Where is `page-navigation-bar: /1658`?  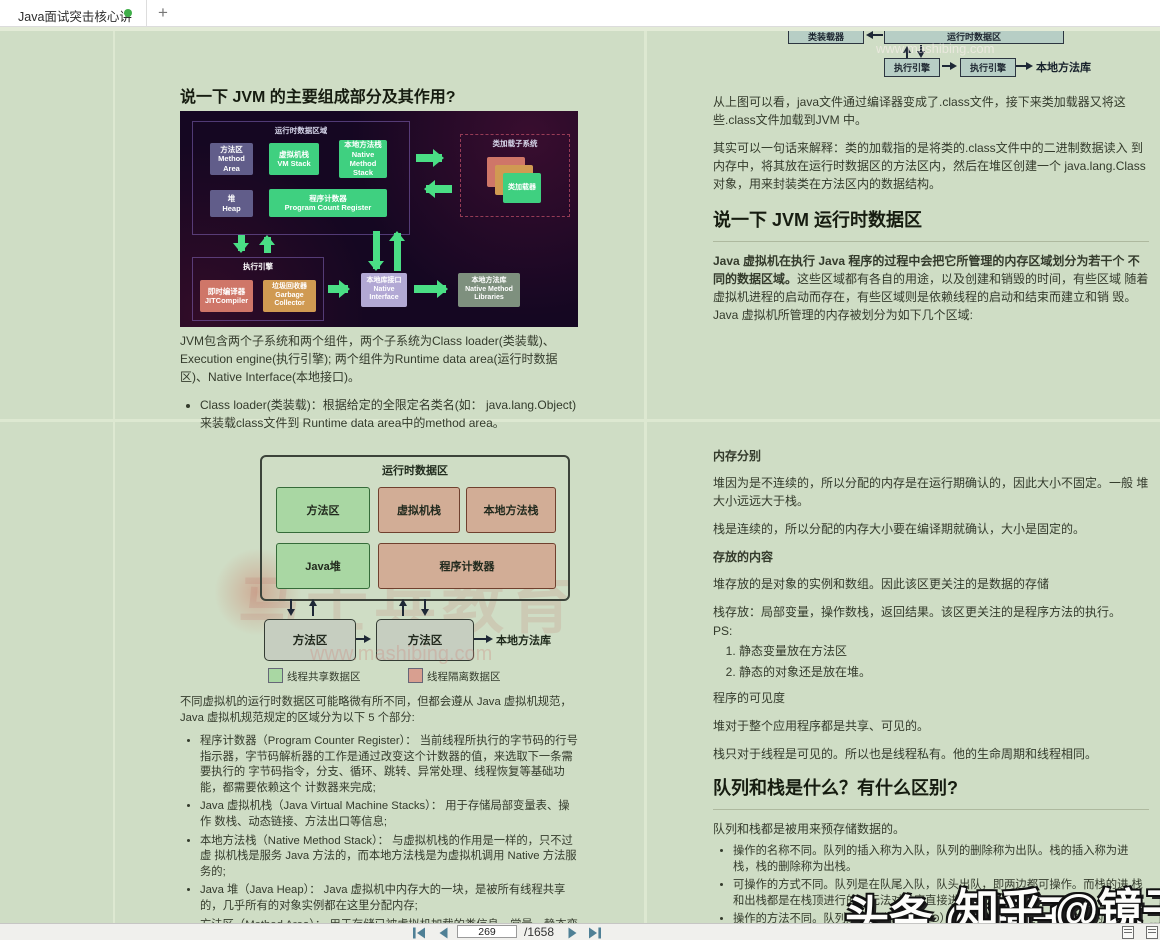
page-navigation-bar: /1658 is located at coordinates (580, 931).